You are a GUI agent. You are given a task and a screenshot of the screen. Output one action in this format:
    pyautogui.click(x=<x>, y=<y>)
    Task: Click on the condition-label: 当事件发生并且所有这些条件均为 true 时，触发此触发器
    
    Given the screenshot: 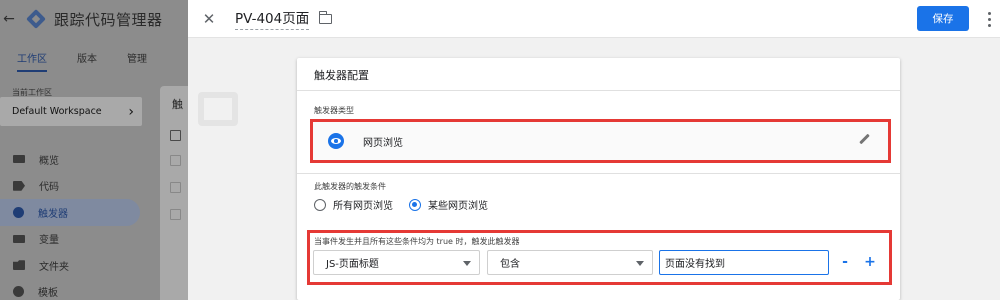 What is the action you would take?
    pyautogui.click(x=417, y=241)
    